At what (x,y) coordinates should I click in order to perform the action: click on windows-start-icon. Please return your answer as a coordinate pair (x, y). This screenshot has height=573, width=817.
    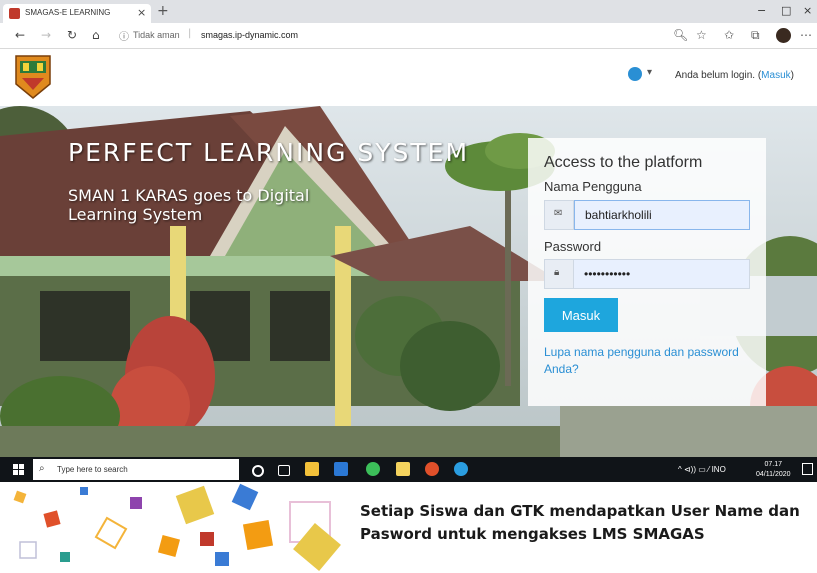
    Looking at the image, I should click on (18, 469).